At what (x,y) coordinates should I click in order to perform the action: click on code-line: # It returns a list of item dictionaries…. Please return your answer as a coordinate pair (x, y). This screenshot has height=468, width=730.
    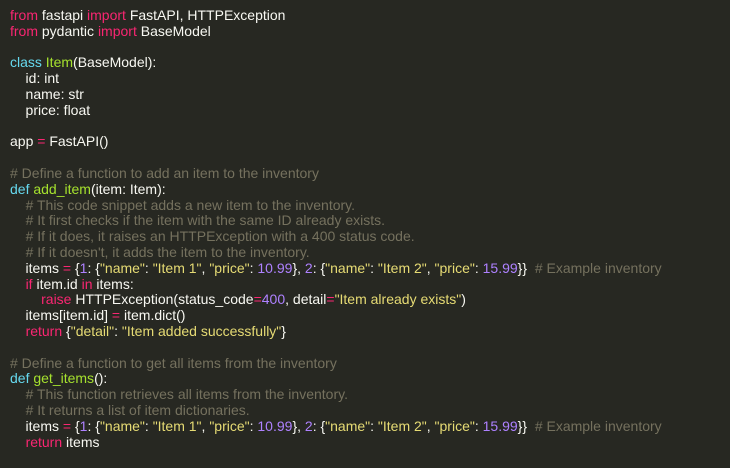
    Looking at the image, I should click on (370, 410).